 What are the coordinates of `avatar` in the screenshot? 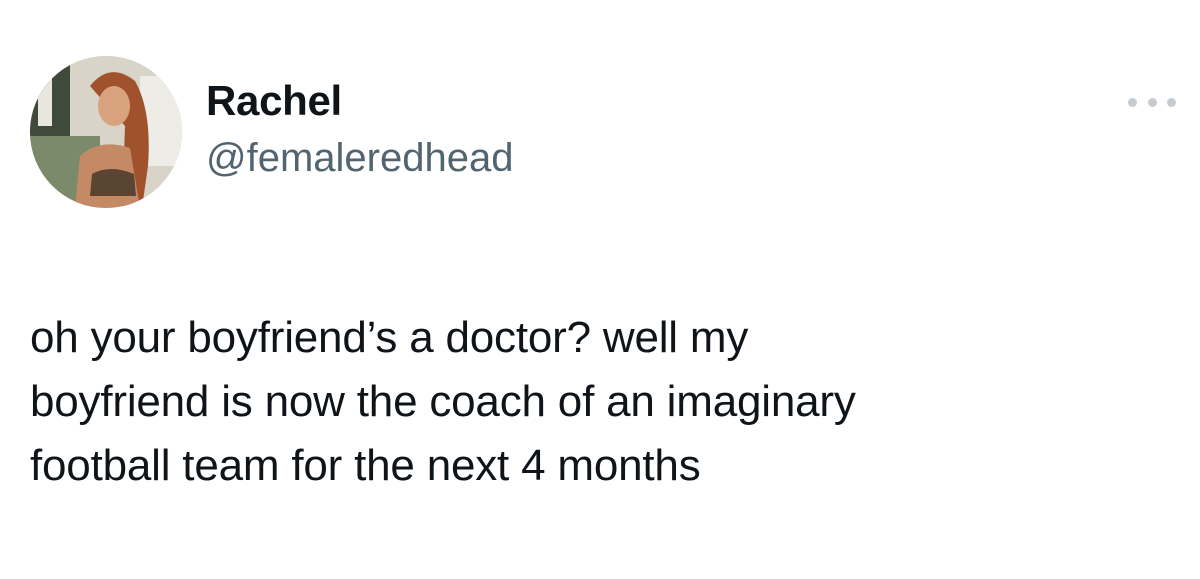 It's located at (106, 132).